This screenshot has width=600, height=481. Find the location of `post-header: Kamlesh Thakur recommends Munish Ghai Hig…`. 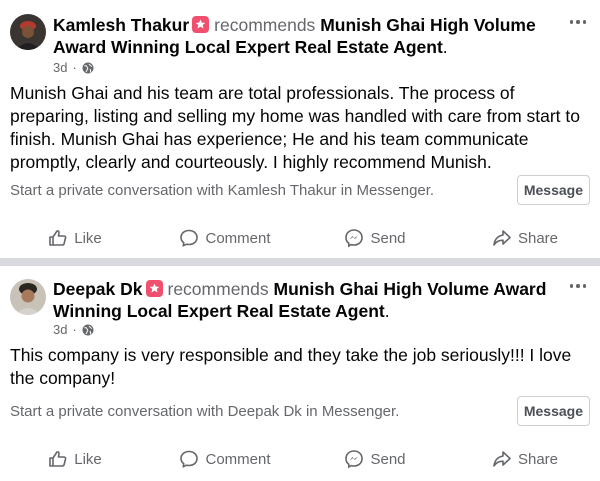

post-header: Kamlesh Thakur recommends Munish Ghai Hig… is located at coordinates (306, 36).